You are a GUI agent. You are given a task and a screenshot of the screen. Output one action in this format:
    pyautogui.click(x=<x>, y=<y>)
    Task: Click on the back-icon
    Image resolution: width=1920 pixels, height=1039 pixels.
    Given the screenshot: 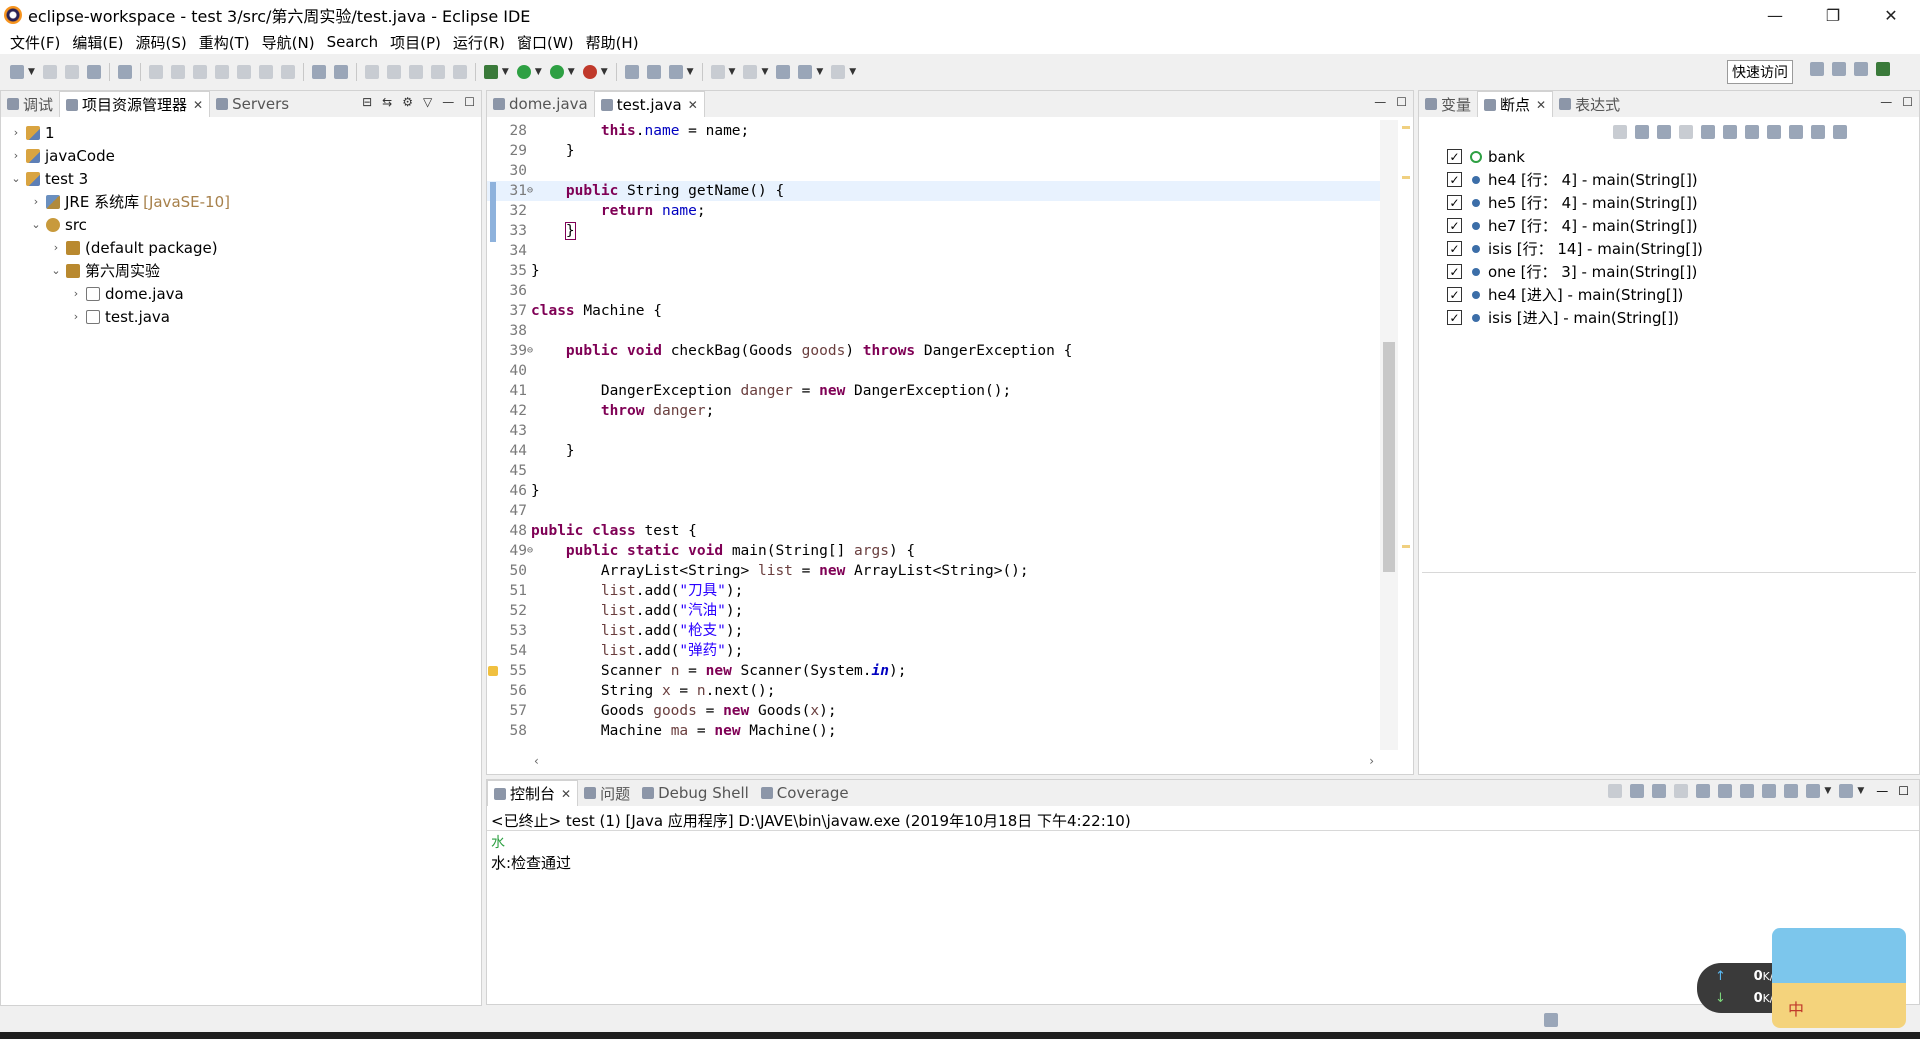 What is the action you would take?
    pyautogui.click(x=805, y=72)
    